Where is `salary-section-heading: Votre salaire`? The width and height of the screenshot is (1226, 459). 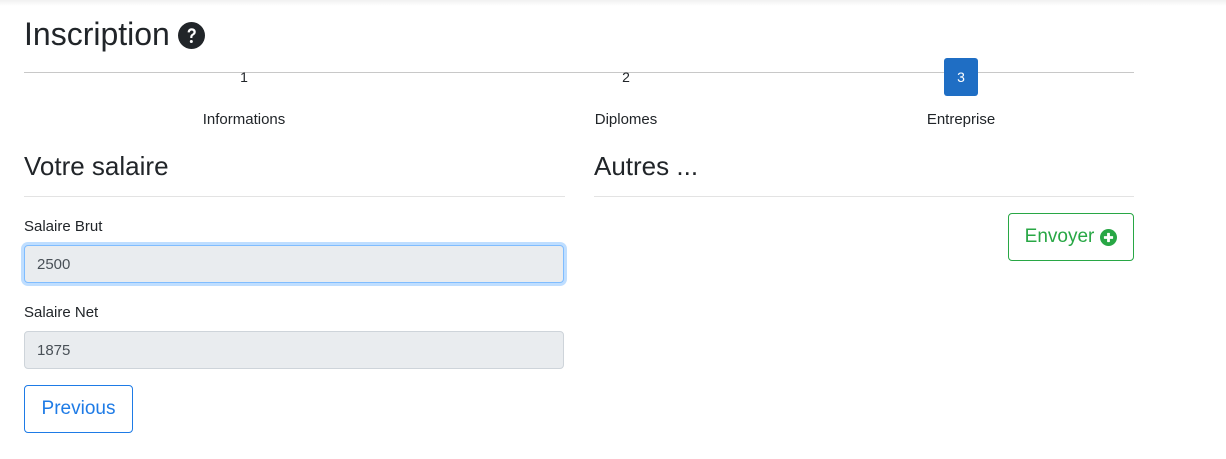
salary-section-heading: Votre salaire is located at coordinates (96, 166).